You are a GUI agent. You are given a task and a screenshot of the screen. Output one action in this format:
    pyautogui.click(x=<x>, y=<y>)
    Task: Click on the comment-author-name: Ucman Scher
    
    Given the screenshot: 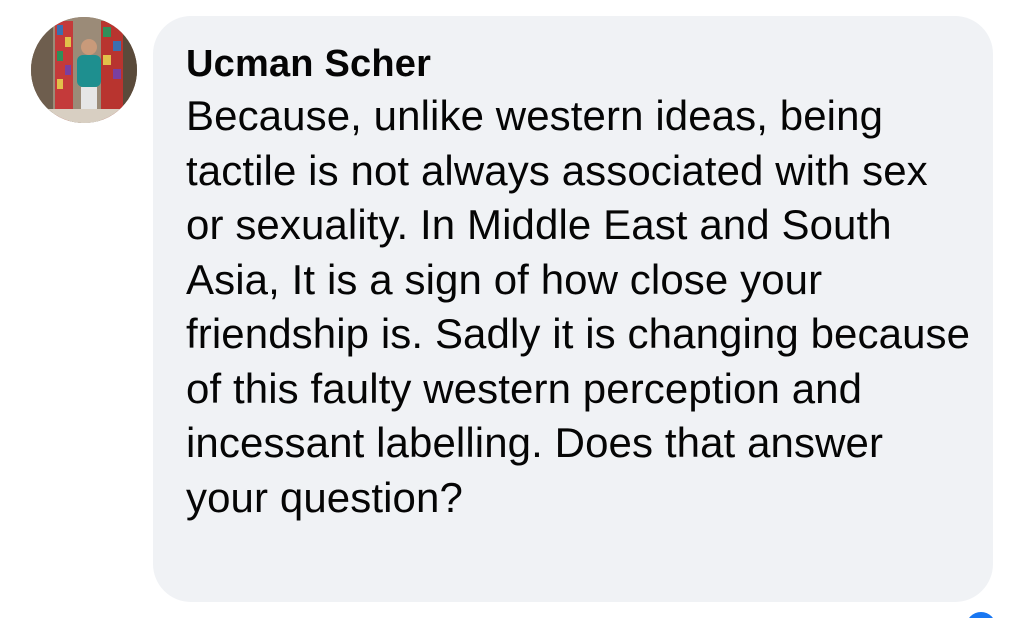 What is the action you would take?
    pyautogui.click(x=574, y=64)
    